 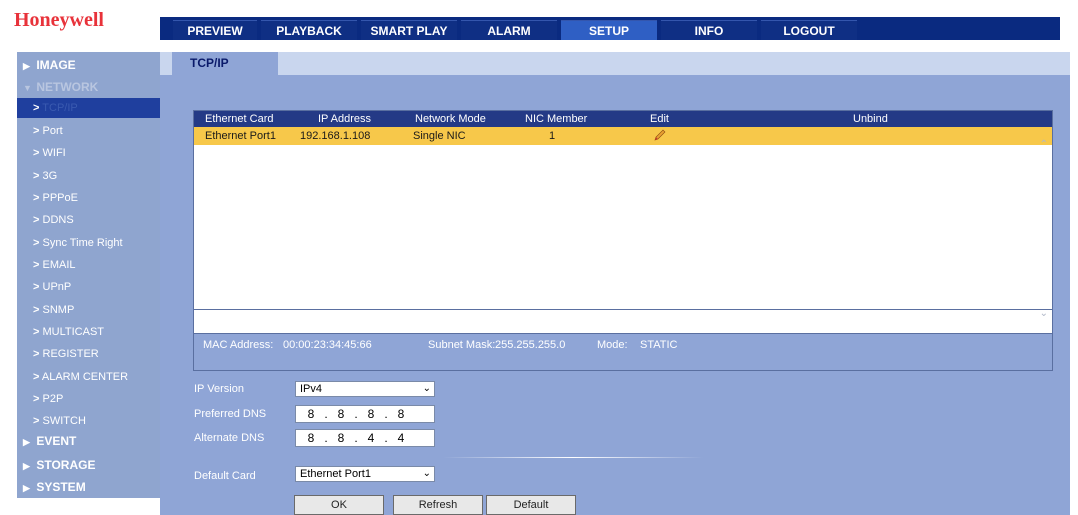 I want to click on alternate-dns-input: 8. 8. 4. 4, so click(x=365, y=438).